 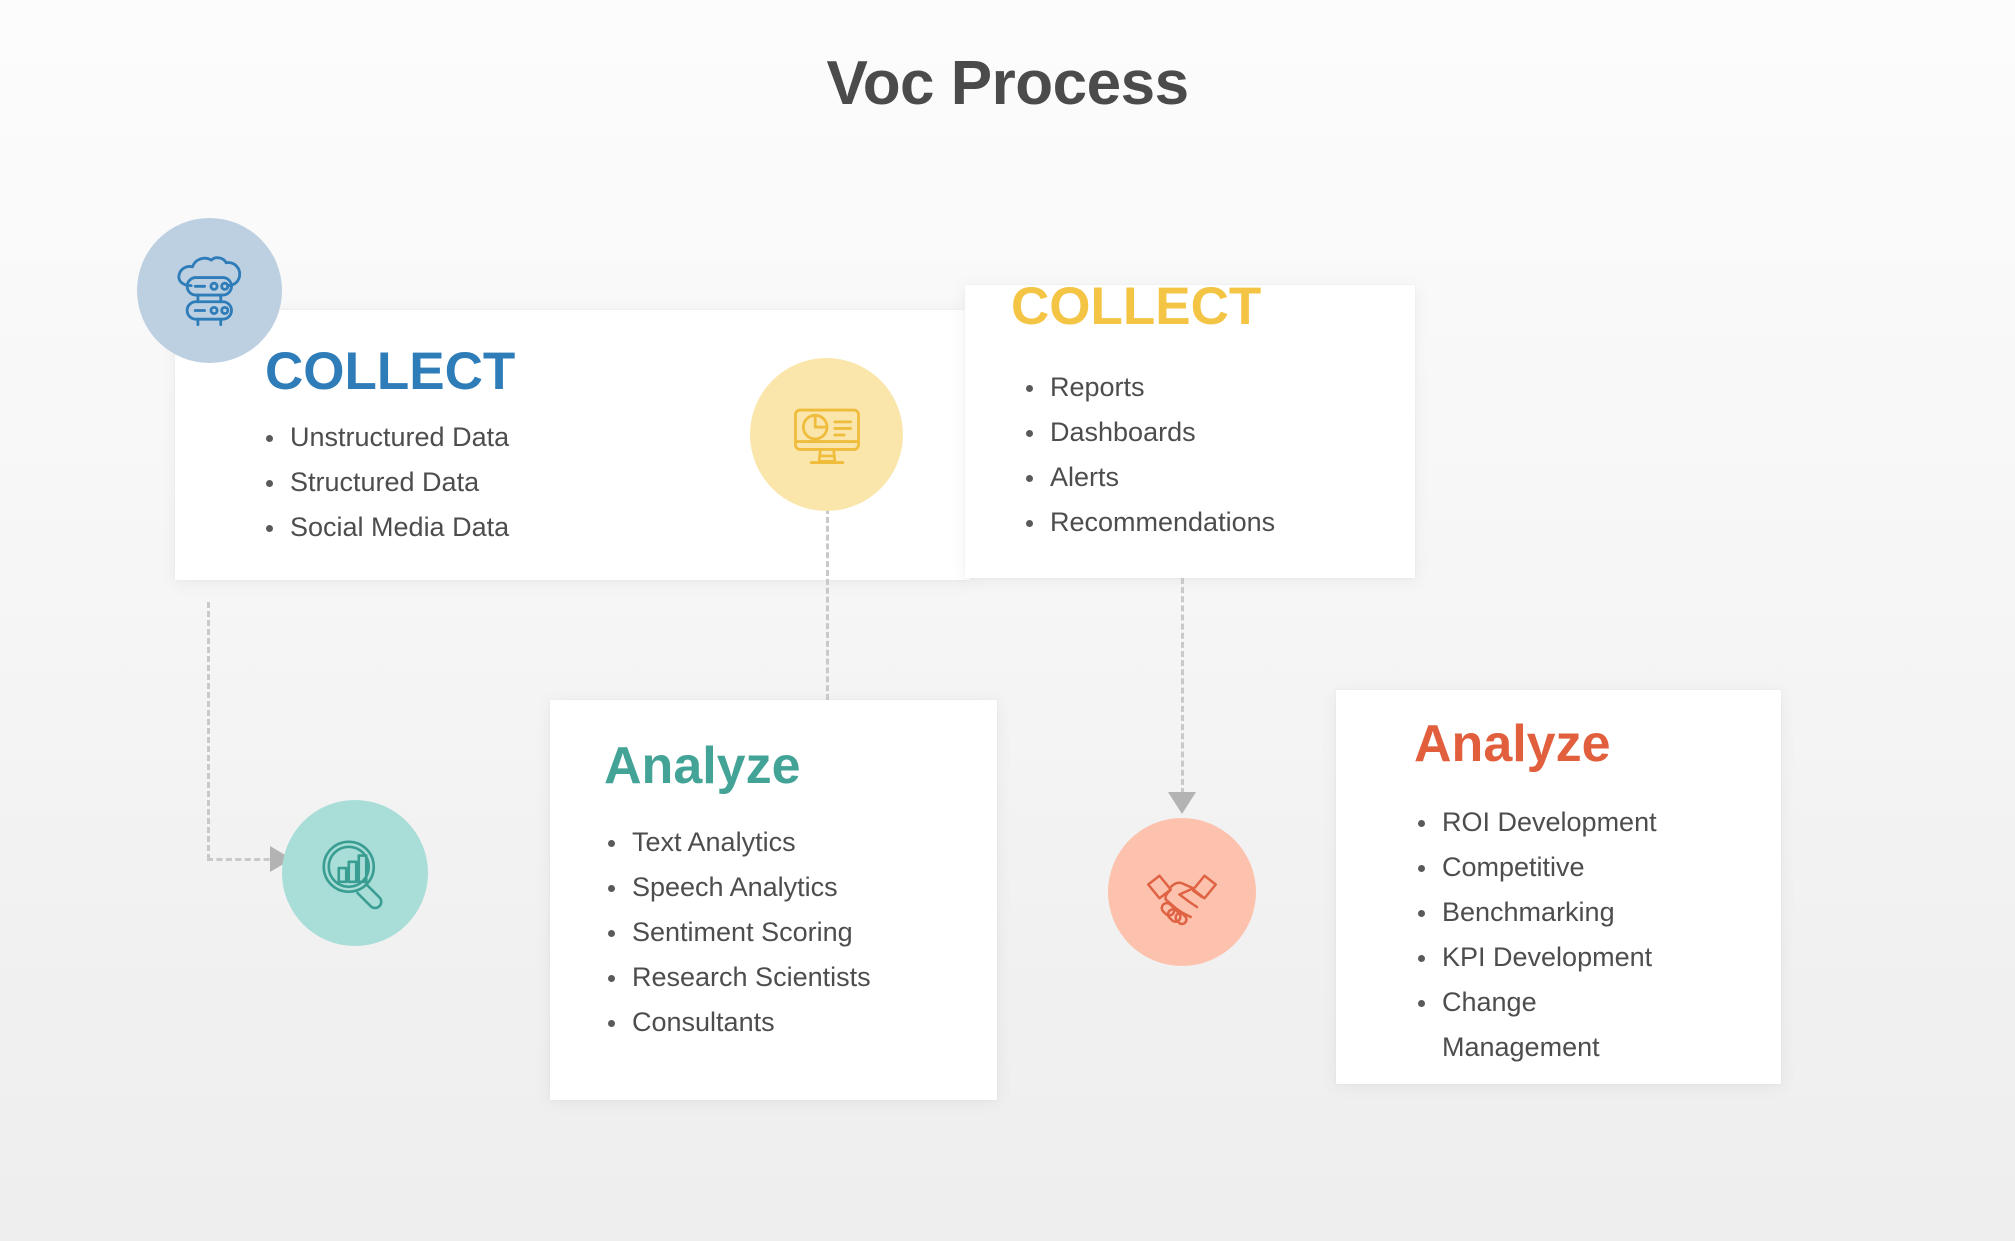 I want to click on handshake-icon, so click(x=1182, y=892).